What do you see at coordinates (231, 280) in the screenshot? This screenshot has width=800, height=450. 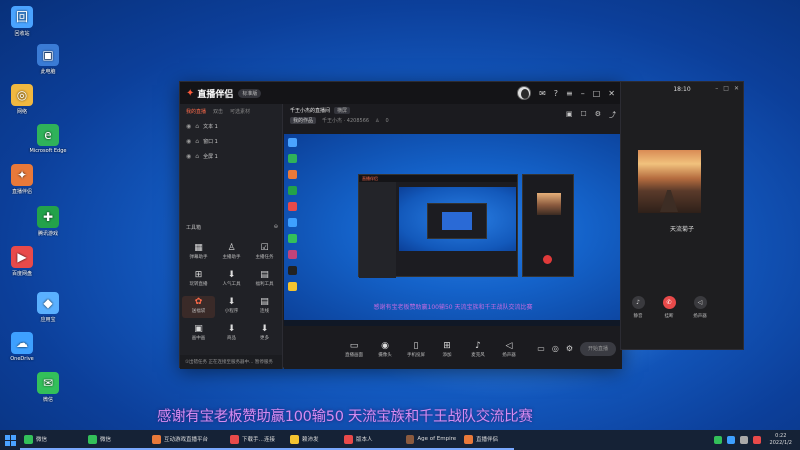 I see `tool-item: ⬇ 人气工具` at bounding box center [231, 280].